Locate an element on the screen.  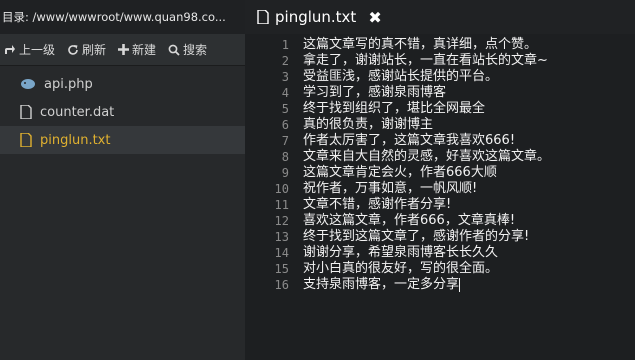
file-item-api-php: api.php is located at coordinates (122, 84).